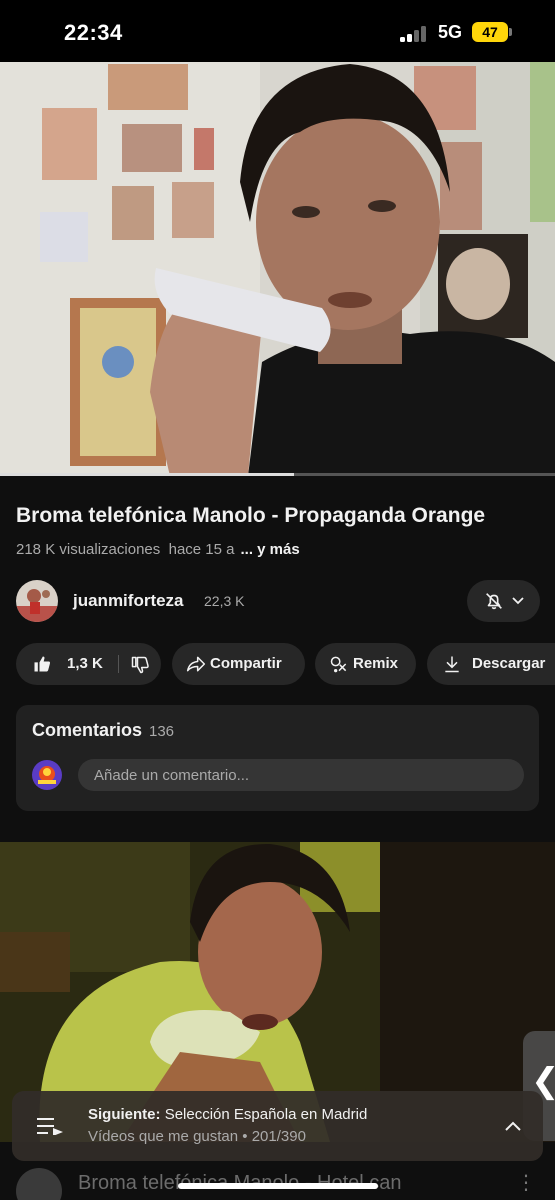  I want to click on bell-off-icon, so click(494, 601).